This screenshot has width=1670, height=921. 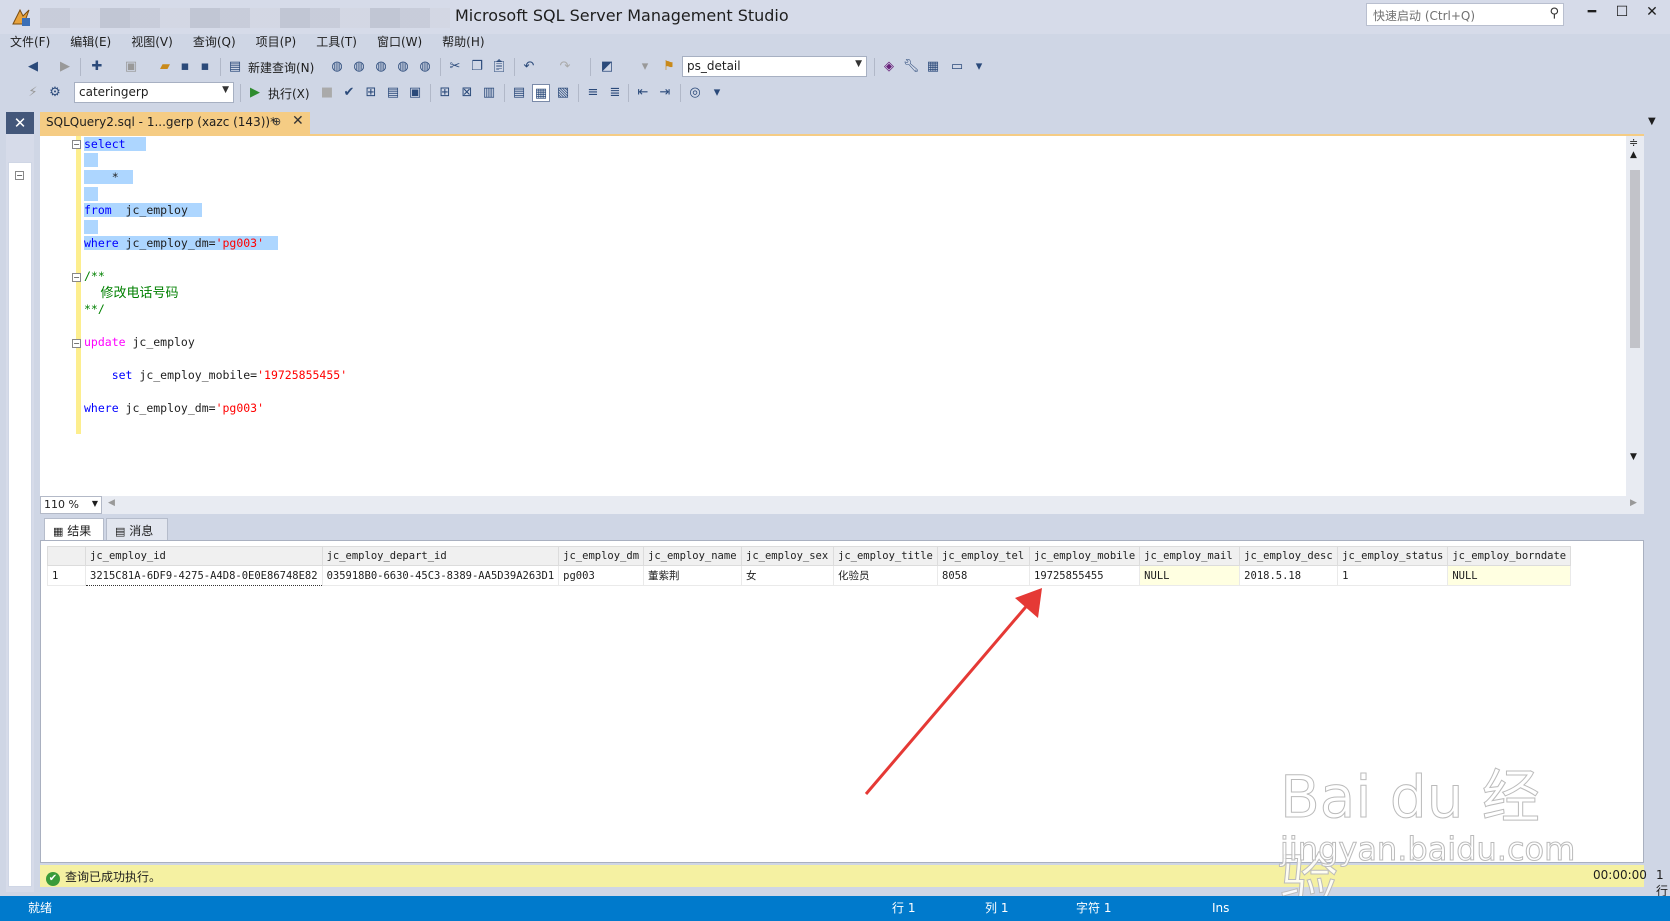 I want to click on intellisense-icon: ▣, so click(x=415, y=93).